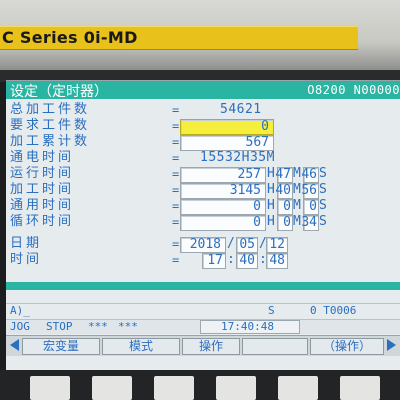 This screenshot has width=400, height=400. I want to click on row-label: 总加工件数, so click(50, 109).